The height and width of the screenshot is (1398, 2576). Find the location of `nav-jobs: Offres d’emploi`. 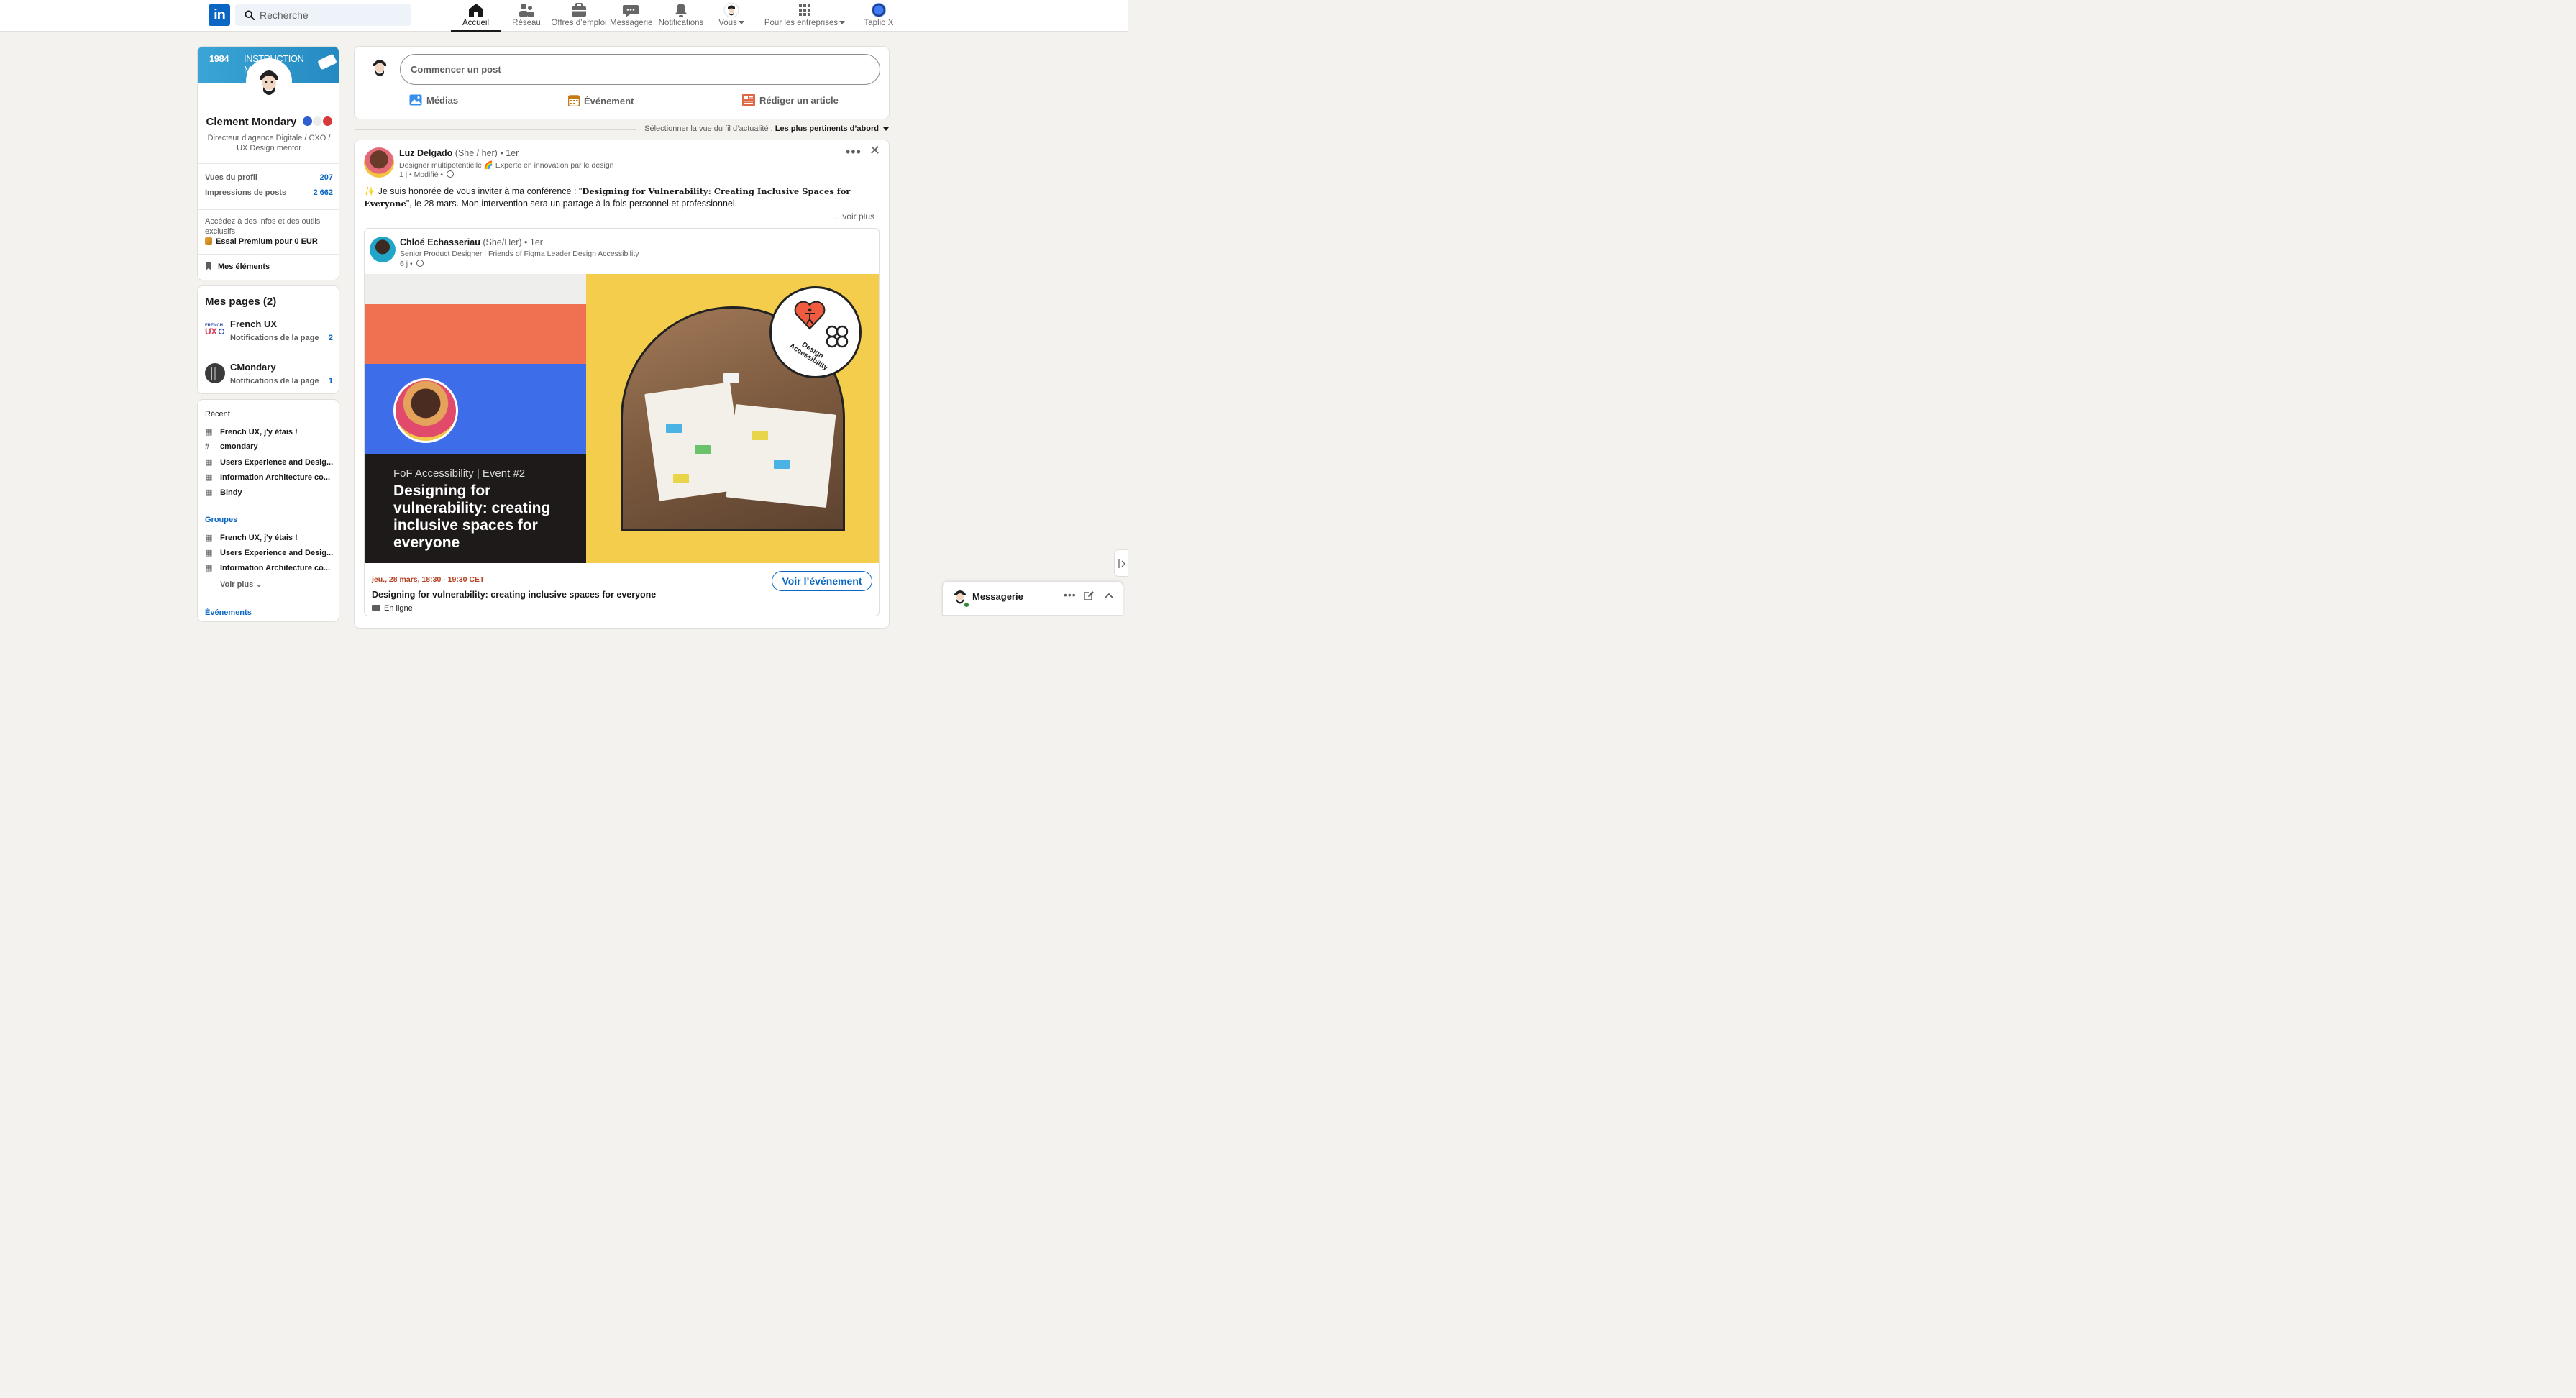

nav-jobs: Offres d’emploi is located at coordinates (579, 17).